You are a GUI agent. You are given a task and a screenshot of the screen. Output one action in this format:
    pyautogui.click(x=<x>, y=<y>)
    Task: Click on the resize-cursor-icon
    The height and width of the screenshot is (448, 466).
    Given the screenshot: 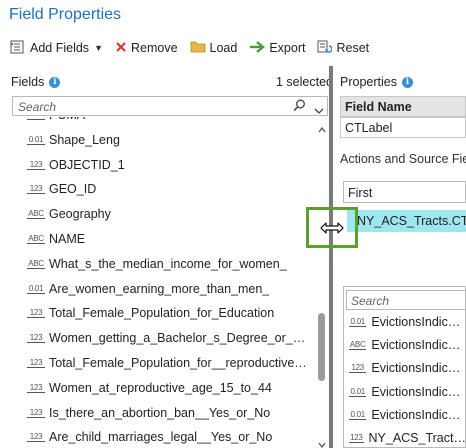 What is the action you would take?
    pyautogui.click(x=332, y=230)
    